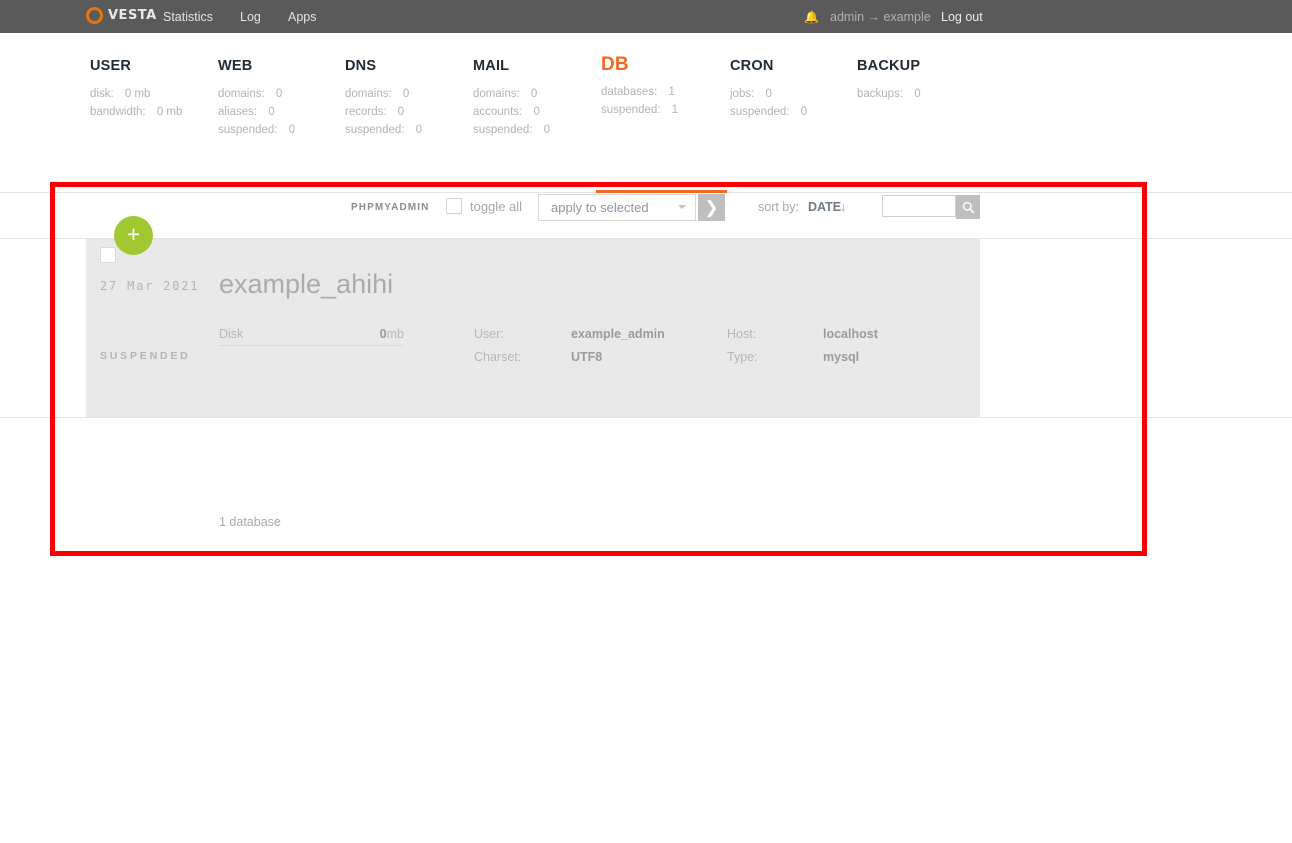 Image resolution: width=1292 pixels, height=843 pixels. I want to click on stat-column-dns: DNS domains: 0 records: 0 suspended: 0, so click(383, 100).